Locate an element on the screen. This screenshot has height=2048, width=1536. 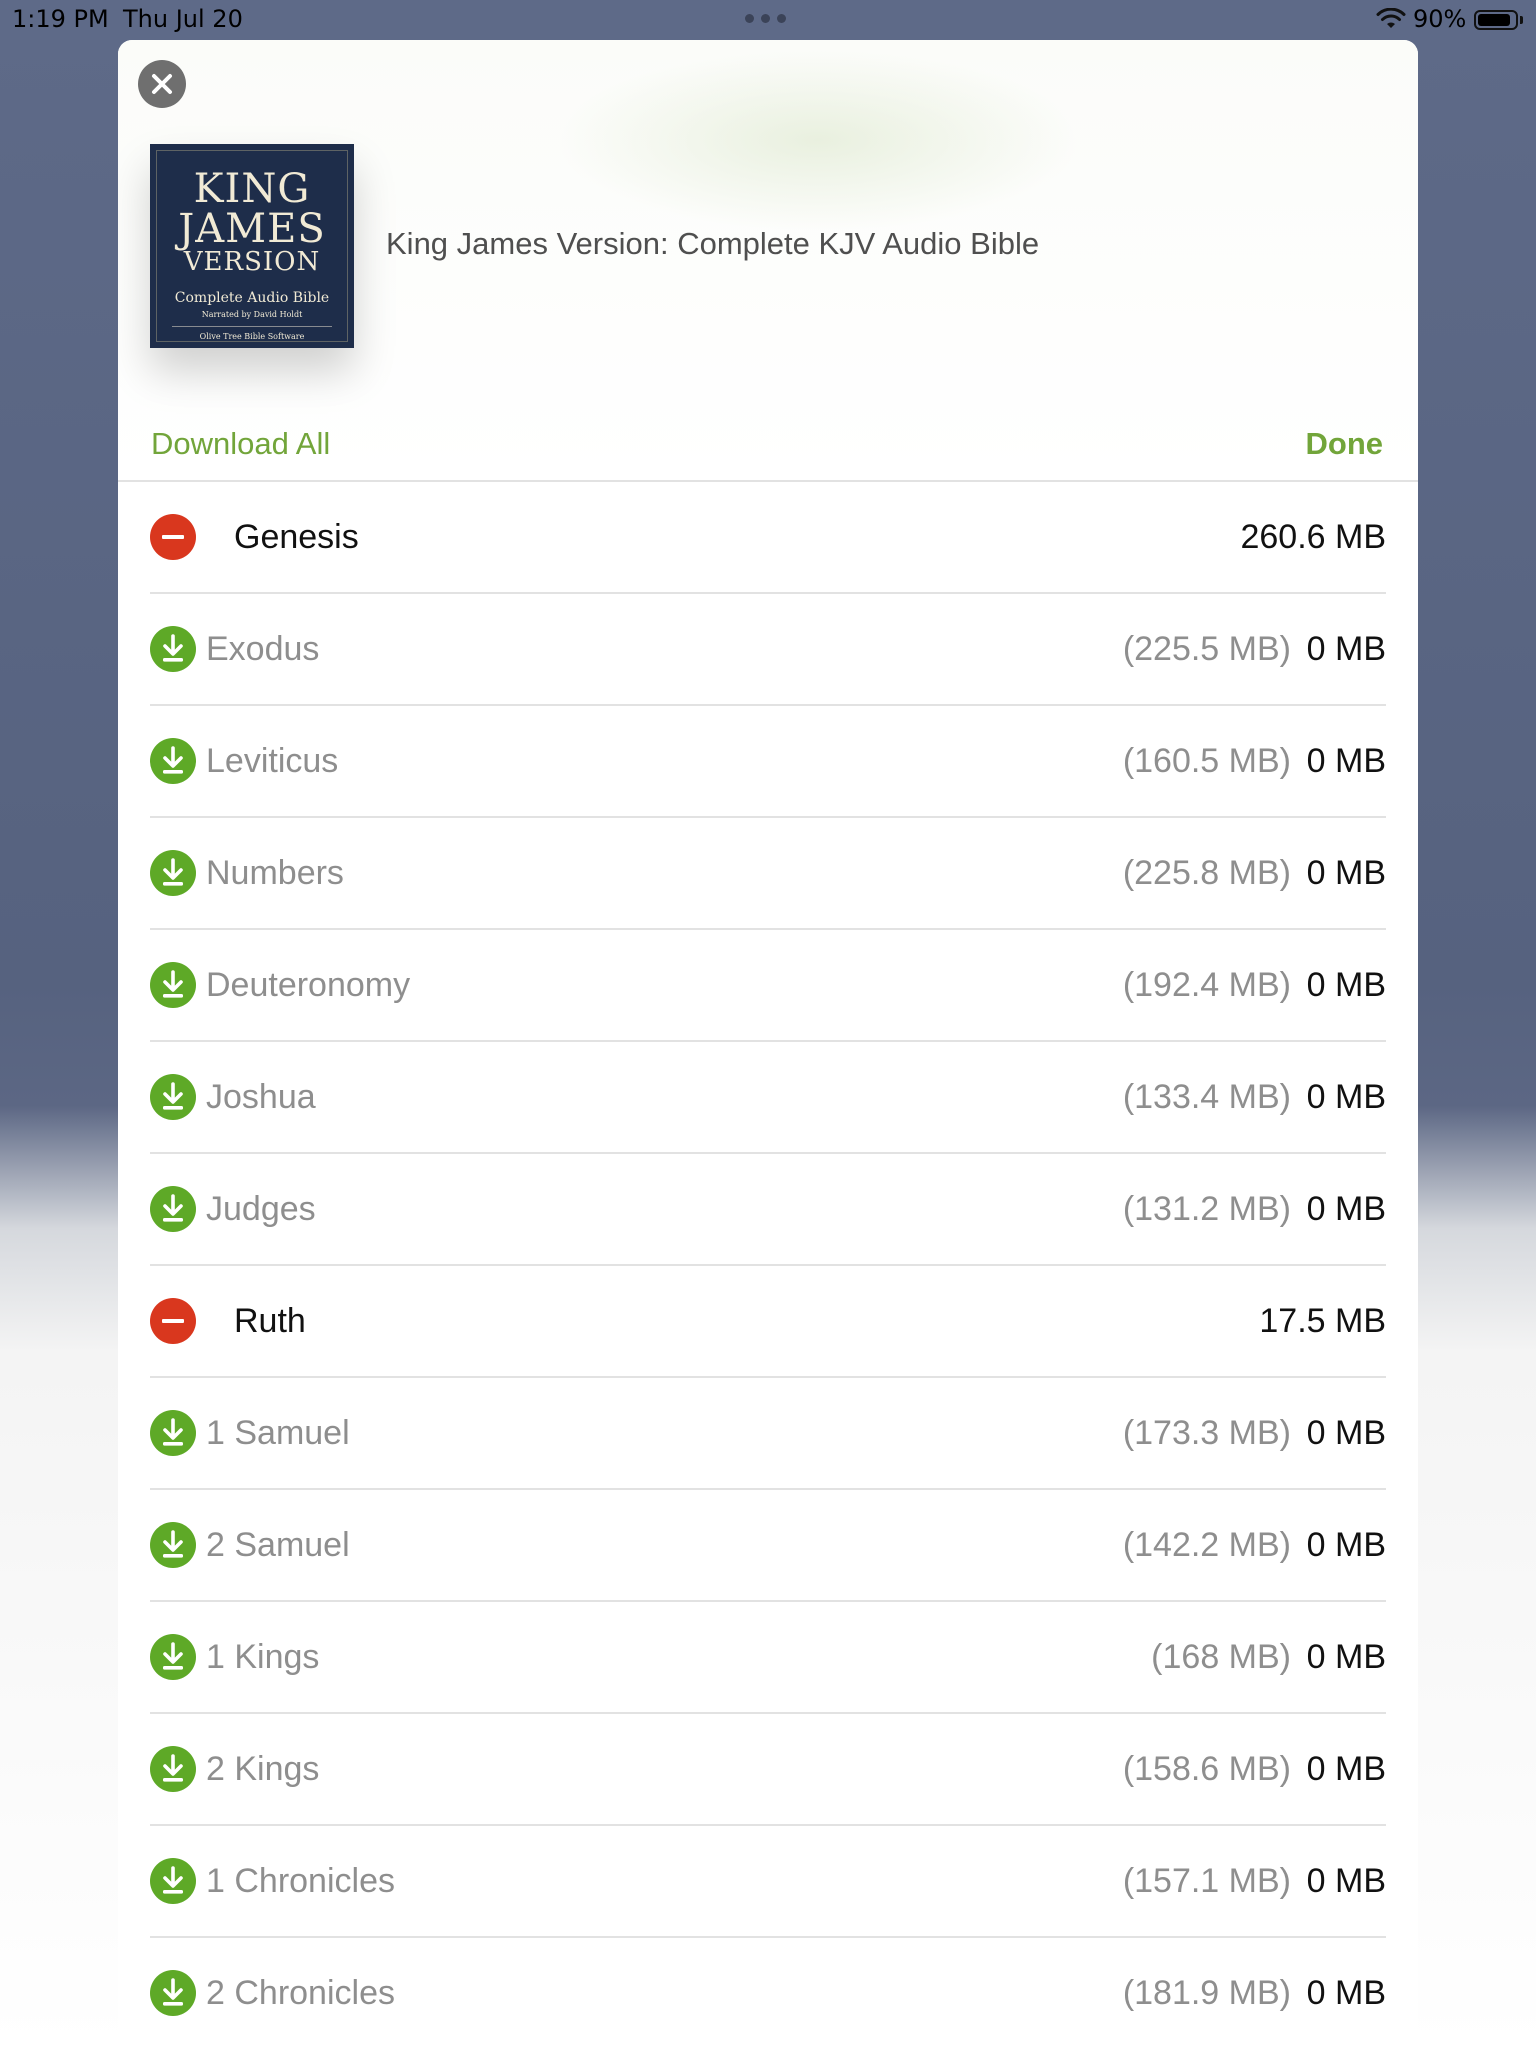
book-name: Genesis is located at coordinates (296, 537).